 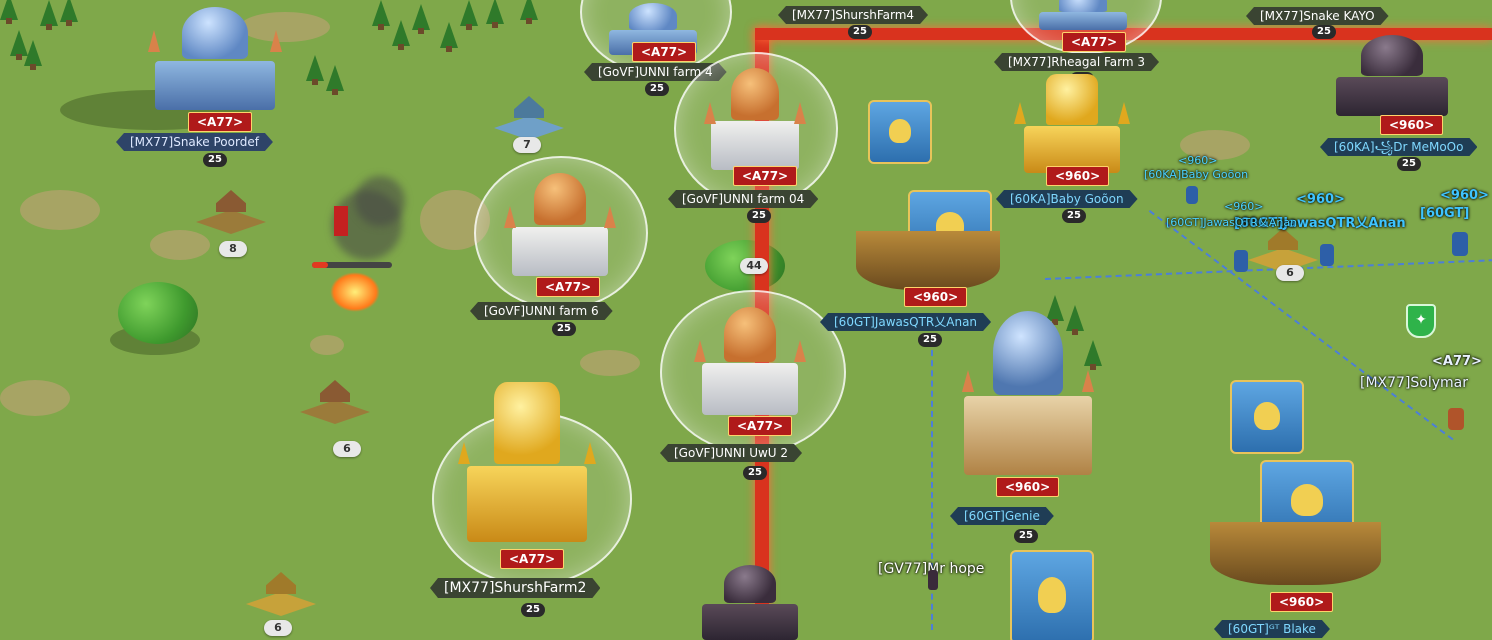 What do you see at coordinates (380, 201) in the screenshot?
I see `smoke-effect` at bounding box center [380, 201].